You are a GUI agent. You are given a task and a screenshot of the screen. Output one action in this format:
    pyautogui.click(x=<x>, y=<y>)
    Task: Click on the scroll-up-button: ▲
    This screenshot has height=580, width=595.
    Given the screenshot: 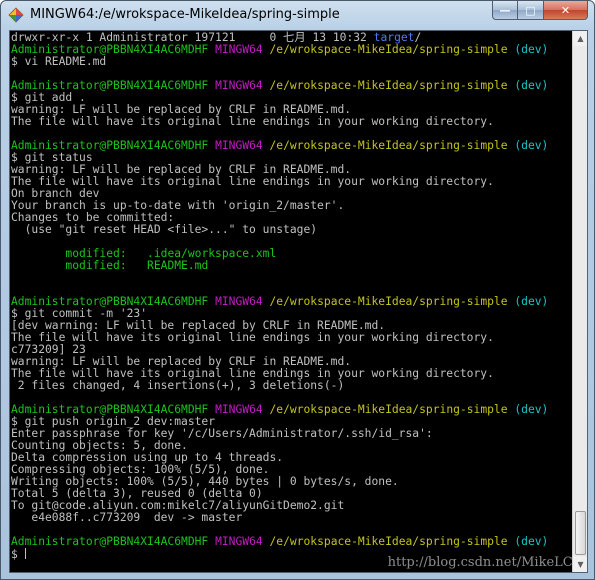 What is the action you would take?
    pyautogui.click(x=580, y=38)
    